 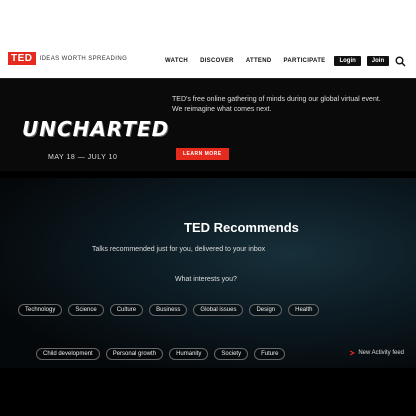 What do you see at coordinates (217, 61) in the screenshot?
I see `nav-discover: DISCOVER` at bounding box center [217, 61].